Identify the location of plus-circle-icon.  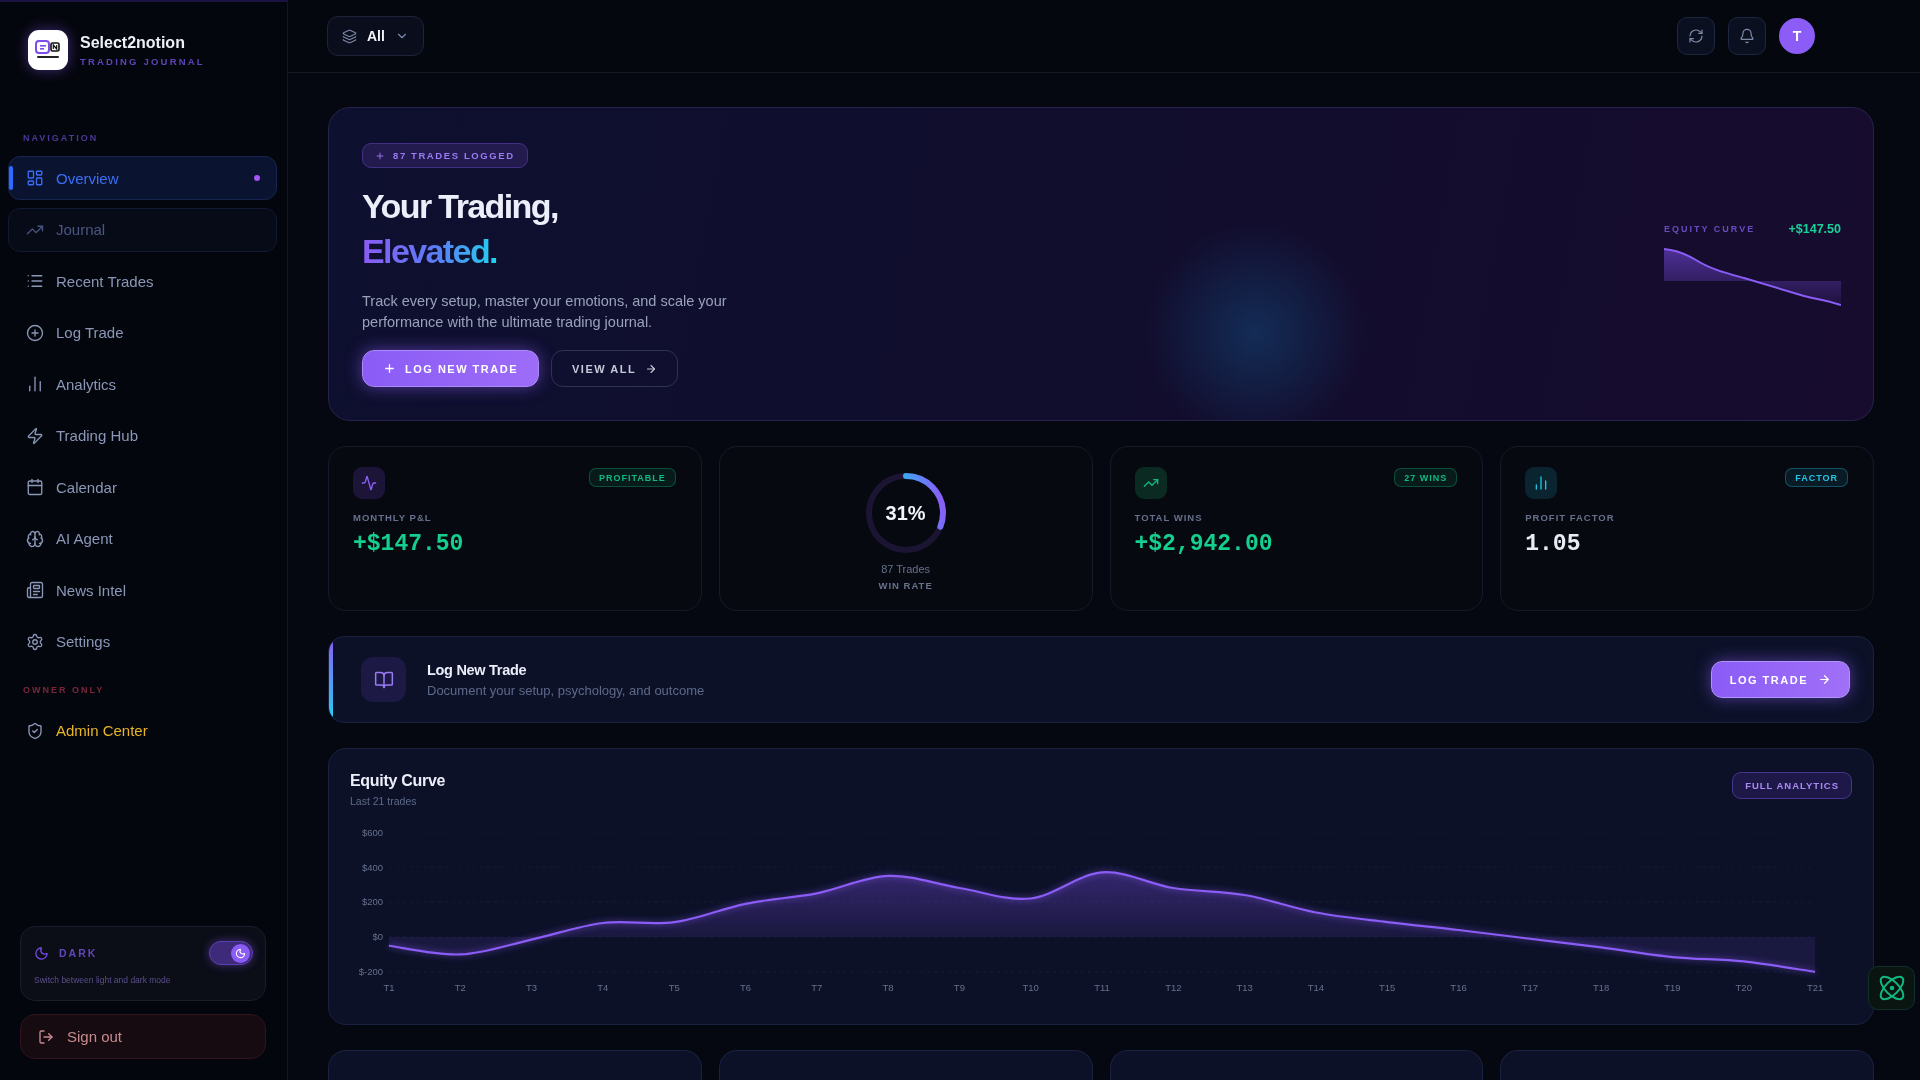
(35, 332).